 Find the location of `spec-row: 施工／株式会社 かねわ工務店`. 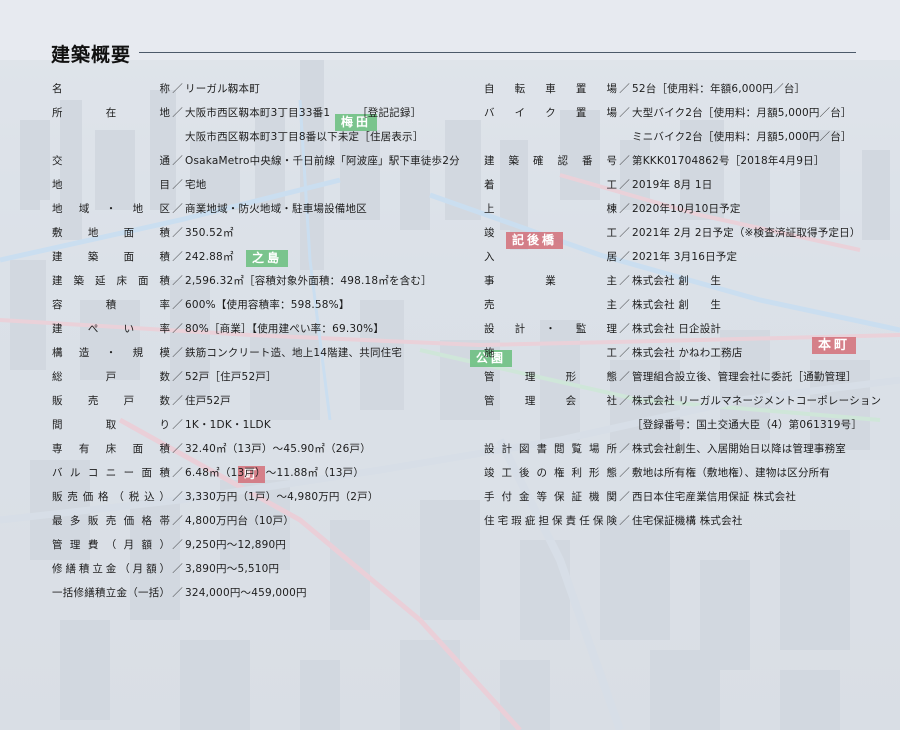

spec-row: 施工／株式会社 かねわ工務店 is located at coordinates (613, 353).